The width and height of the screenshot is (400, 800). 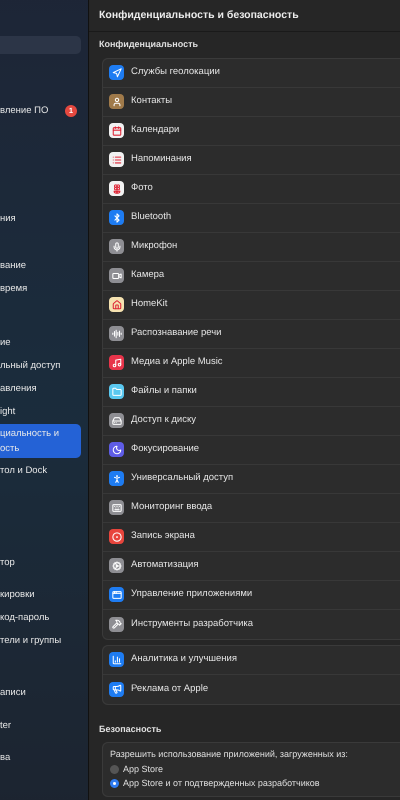 I want to click on sidebar-item: код-пароль, so click(x=40, y=617).